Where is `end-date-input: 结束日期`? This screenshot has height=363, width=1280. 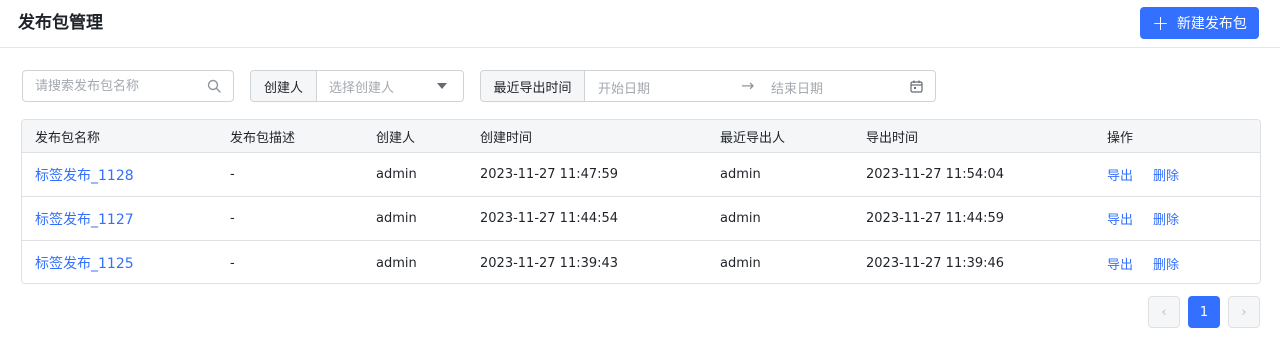 end-date-input: 结束日期 is located at coordinates (797, 87).